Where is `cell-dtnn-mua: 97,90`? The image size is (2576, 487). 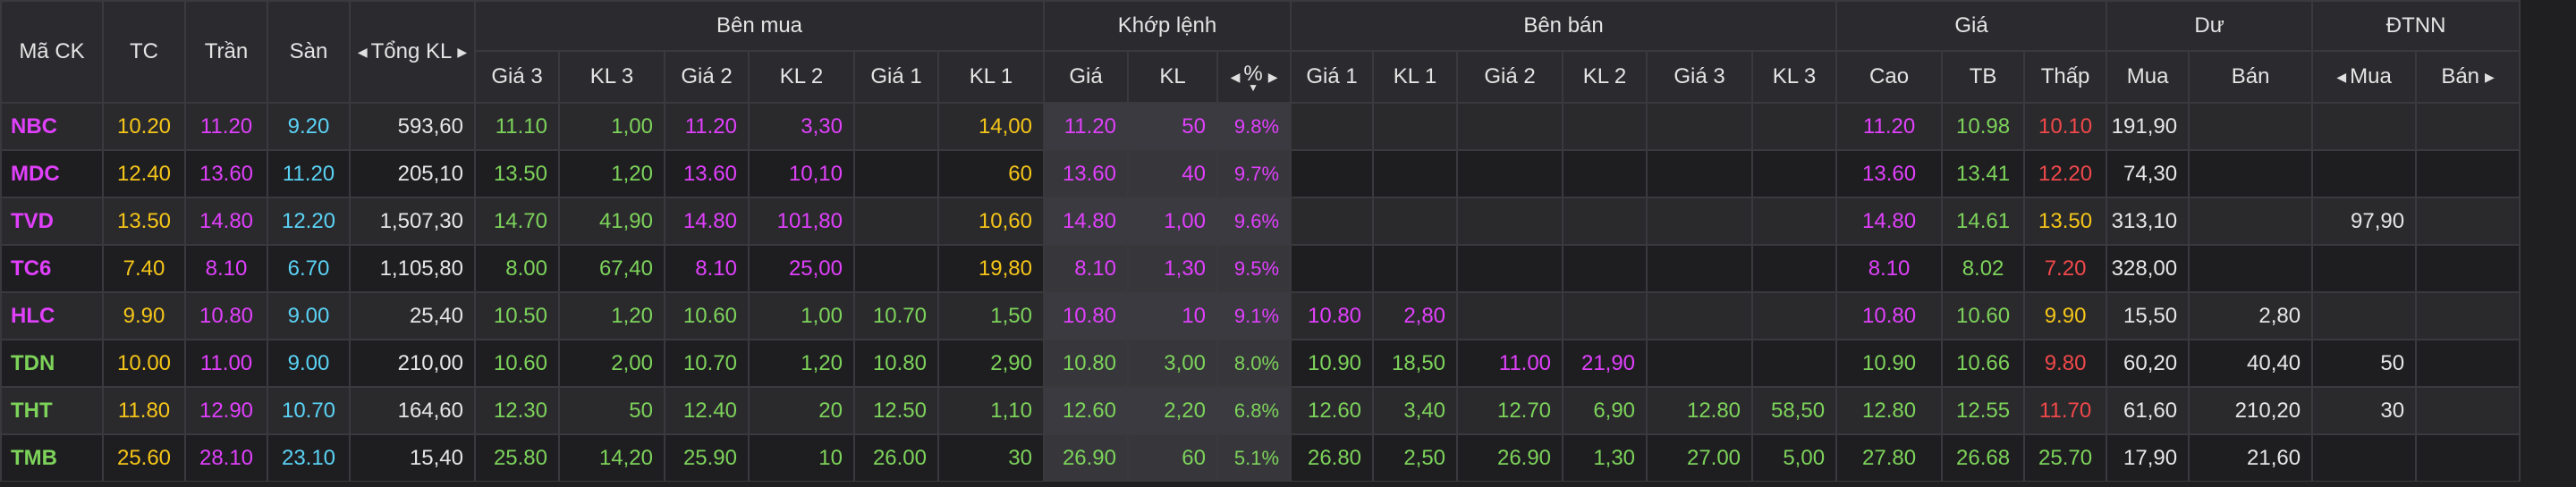
cell-dtnn-mua: 97,90 is located at coordinates (2364, 222).